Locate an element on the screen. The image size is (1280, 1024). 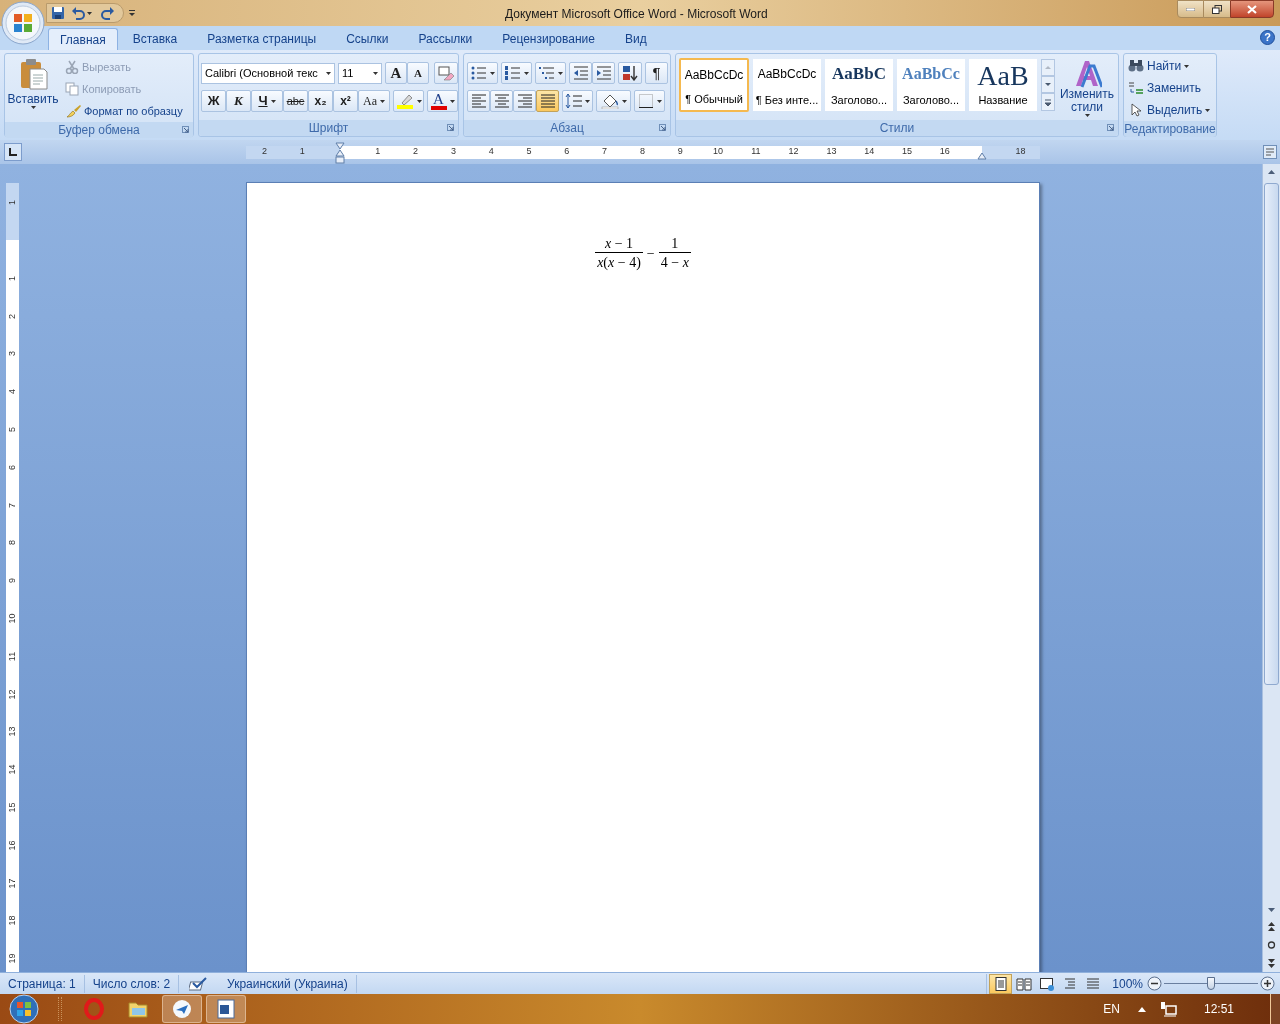
multilevel-list-button is located at coordinates (550, 73).